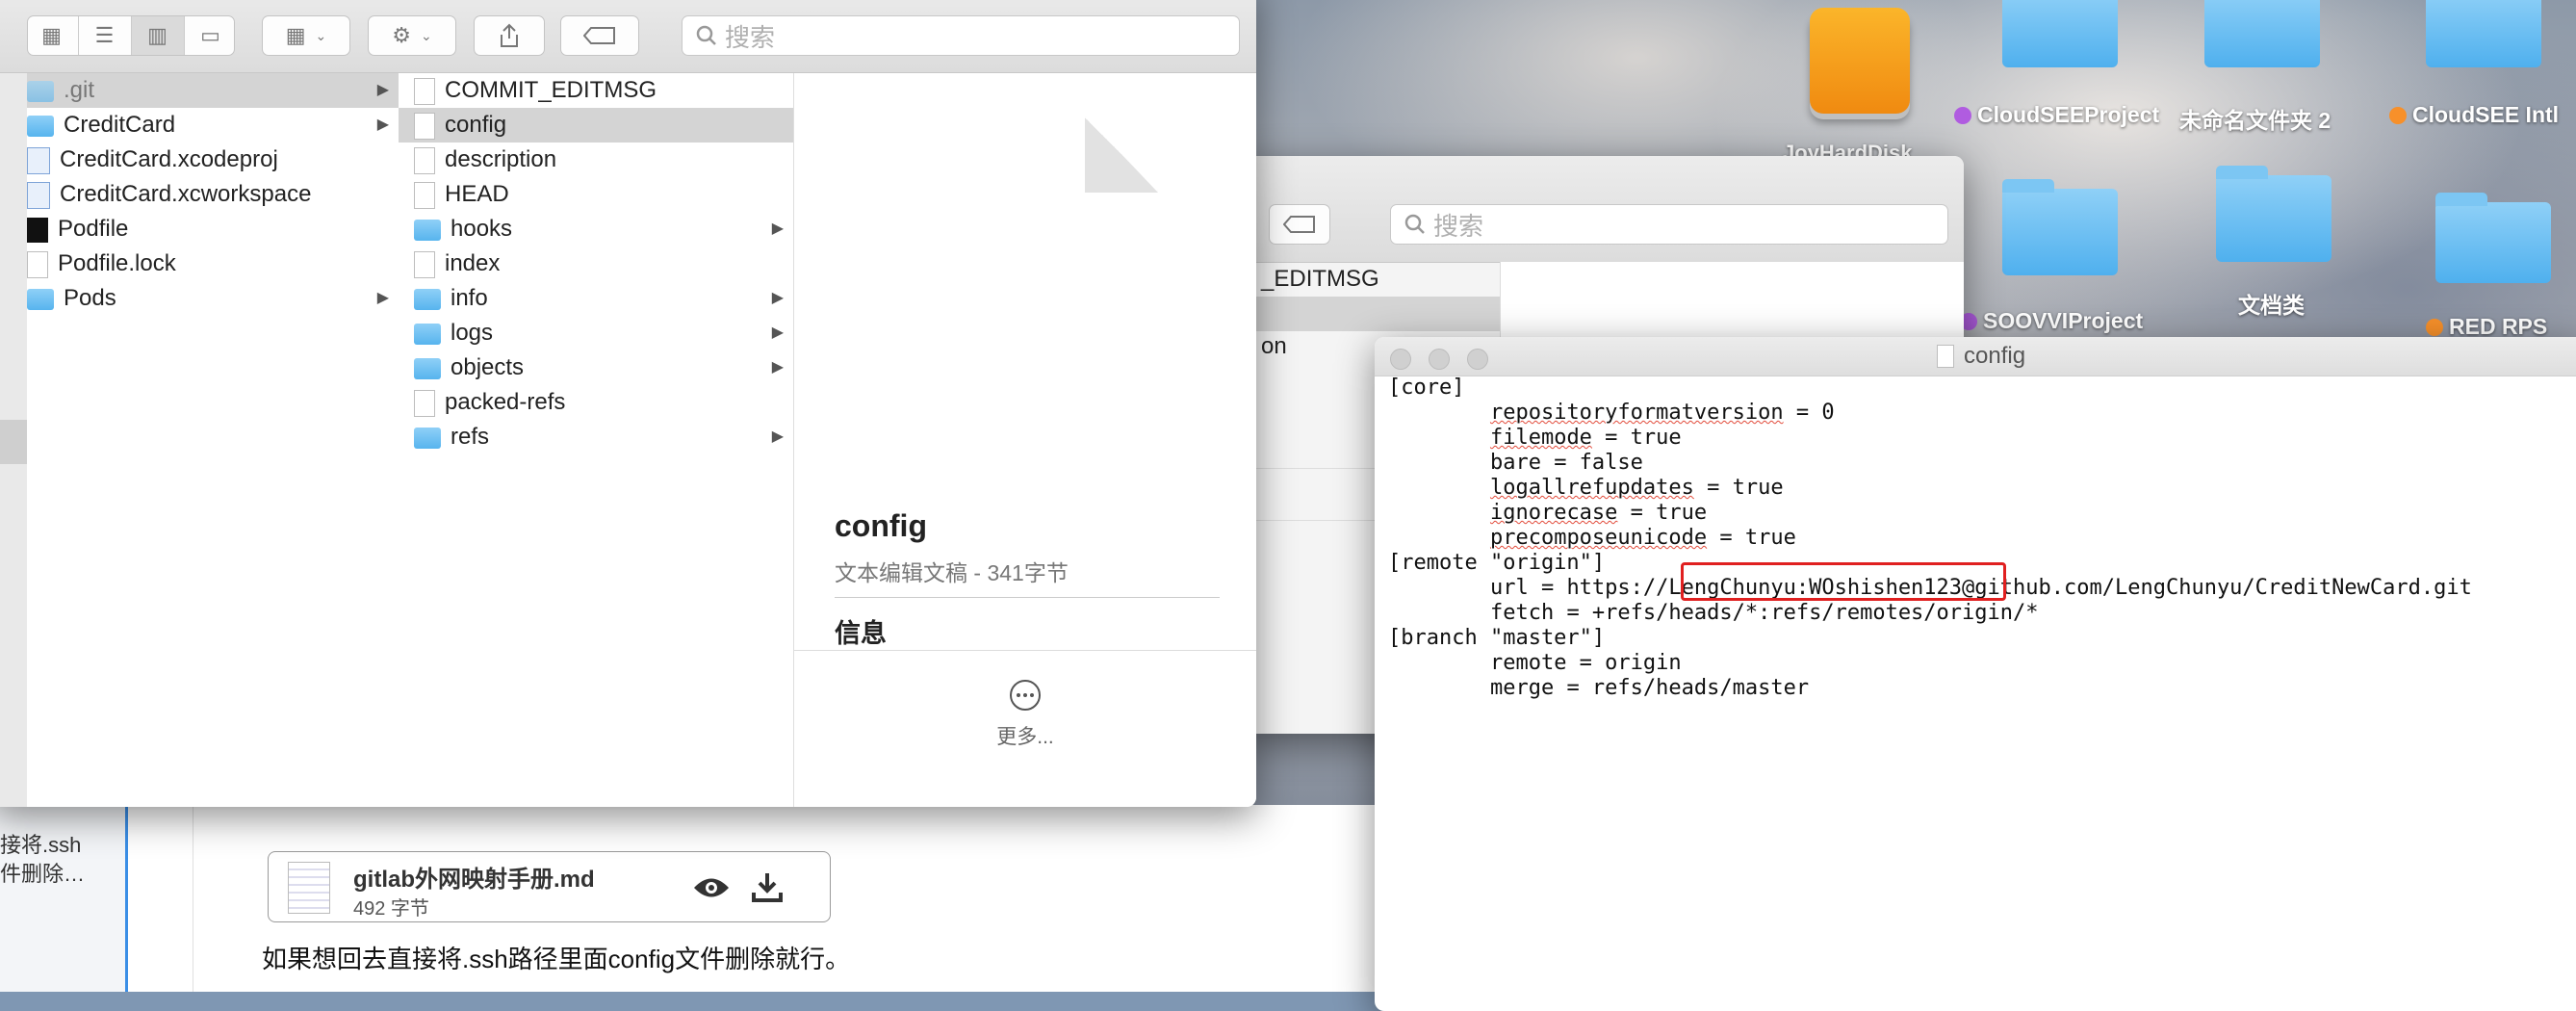 This screenshot has height=1011, width=2576. I want to click on list-item: info ▶, so click(596, 299).